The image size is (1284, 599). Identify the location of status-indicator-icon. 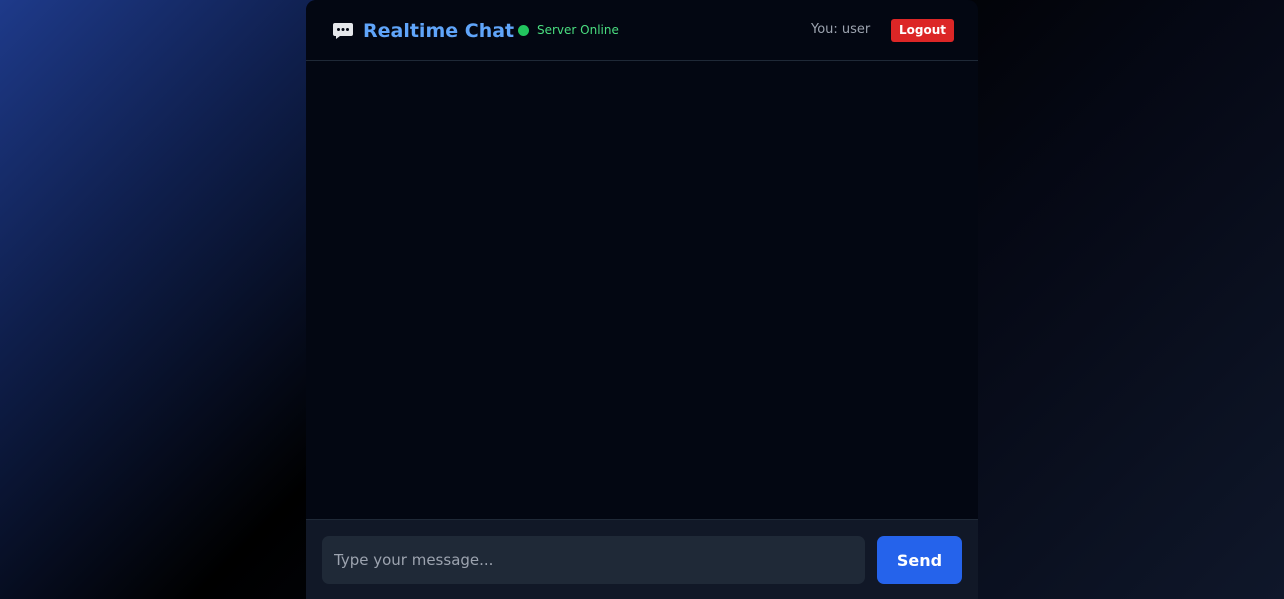
(523, 30).